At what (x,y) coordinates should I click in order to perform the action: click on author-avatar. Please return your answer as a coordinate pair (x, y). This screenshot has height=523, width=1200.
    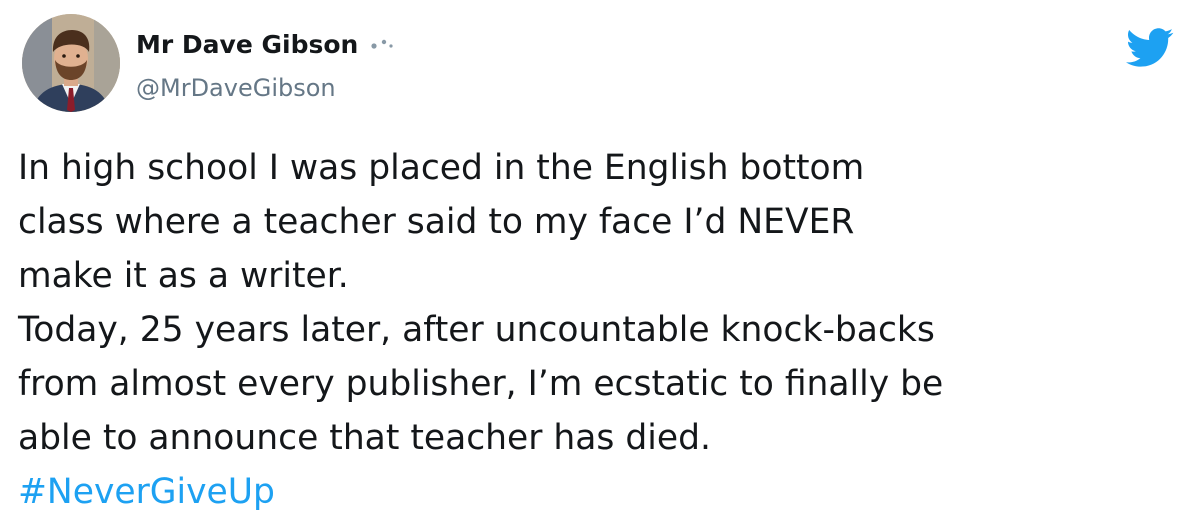
    Looking at the image, I should click on (71, 63).